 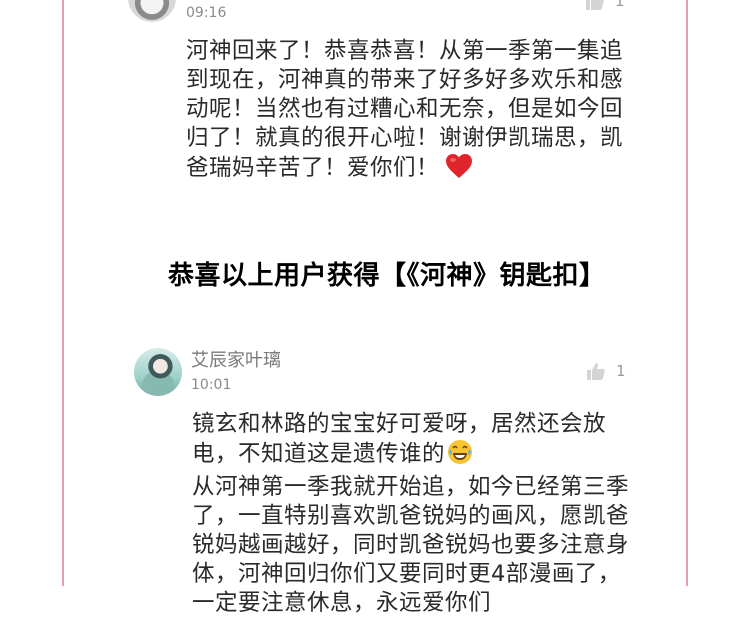 What do you see at coordinates (459, 170) in the screenshot?
I see `heart-icon` at bounding box center [459, 170].